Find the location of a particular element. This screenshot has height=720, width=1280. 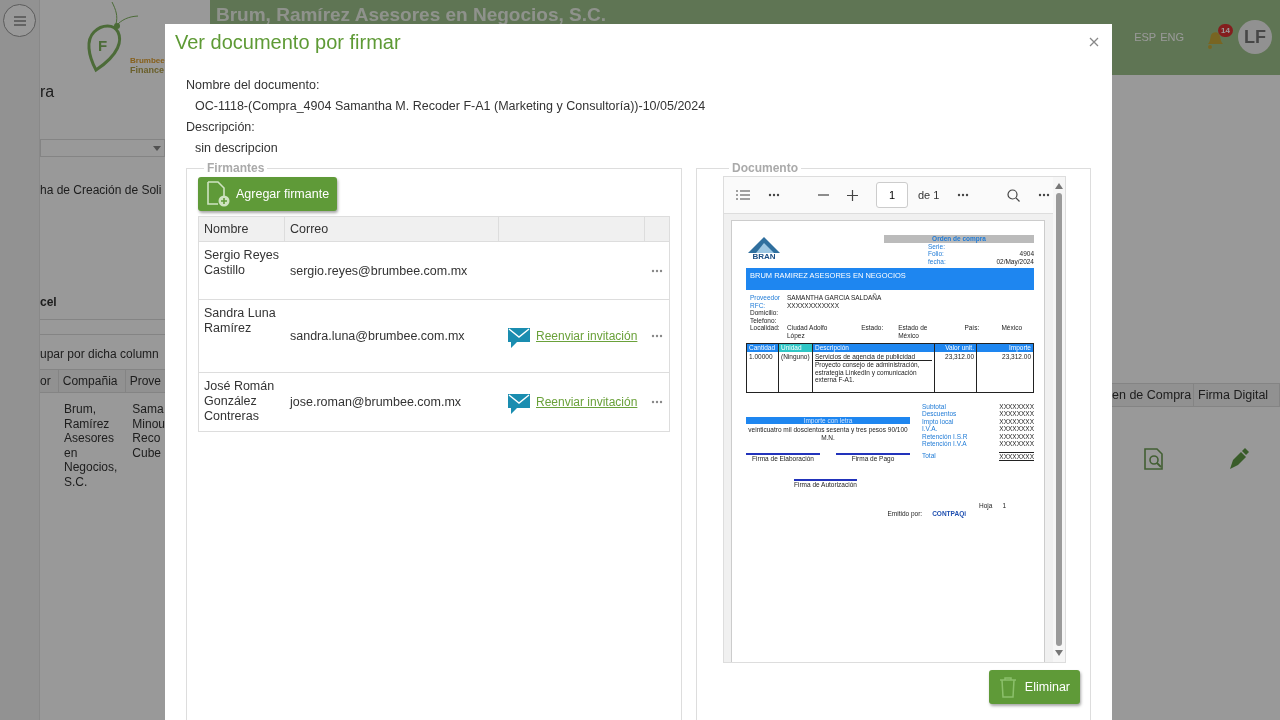

language-link: ENG is located at coordinates (1172, 37).